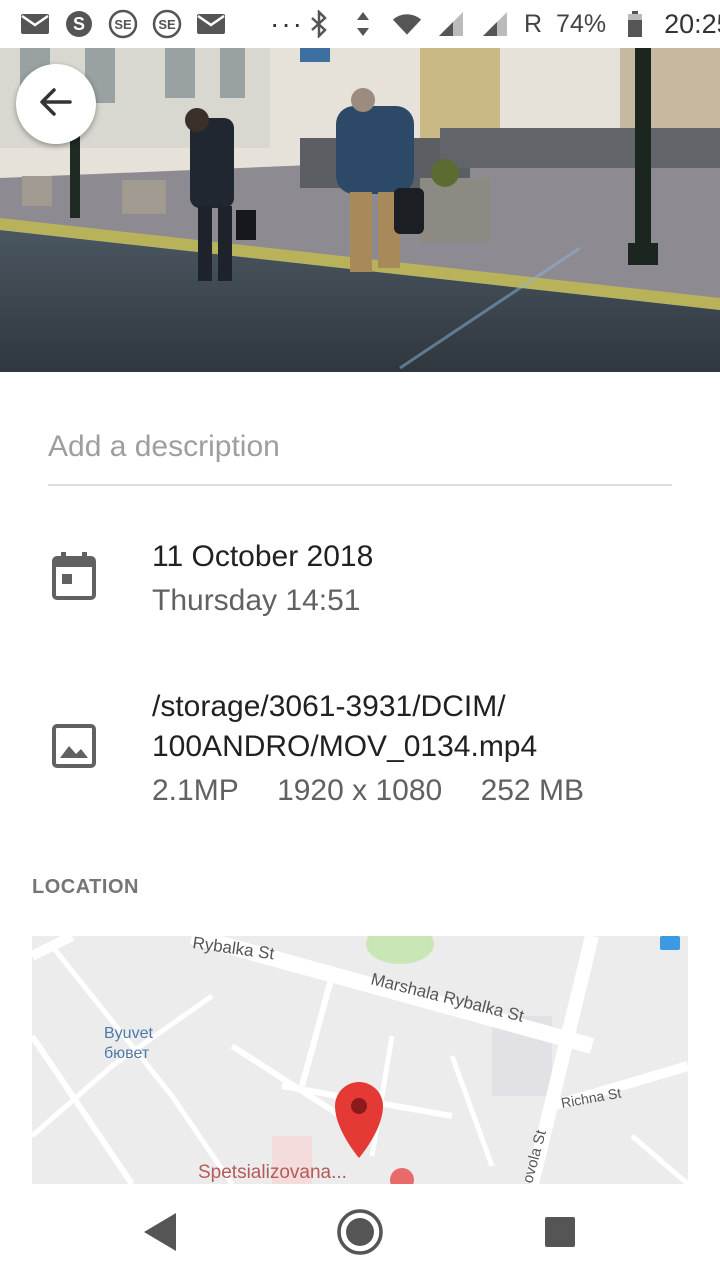 The height and width of the screenshot is (1280, 720). What do you see at coordinates (581, 23) in the screenshot?
I see `battery-percent: 74%` at bounding box center [581, 23].